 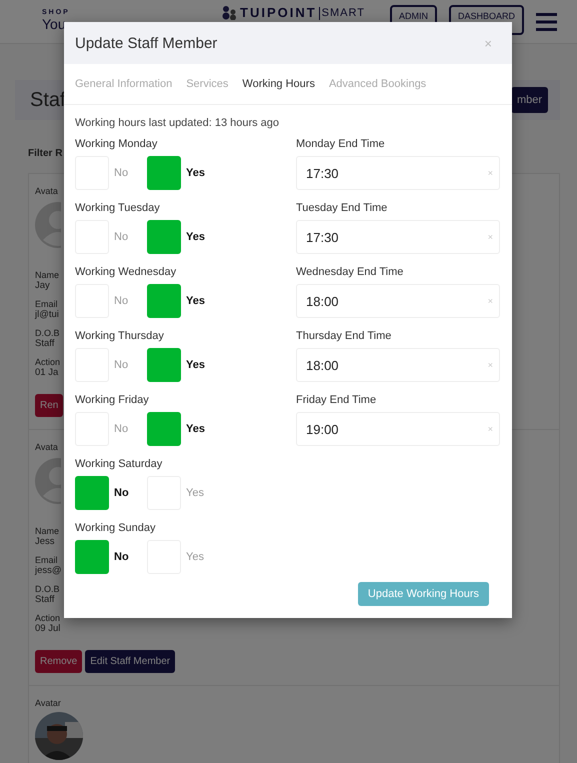 I want to click on field-value: 09 Jul, so click(x=47, y=628).